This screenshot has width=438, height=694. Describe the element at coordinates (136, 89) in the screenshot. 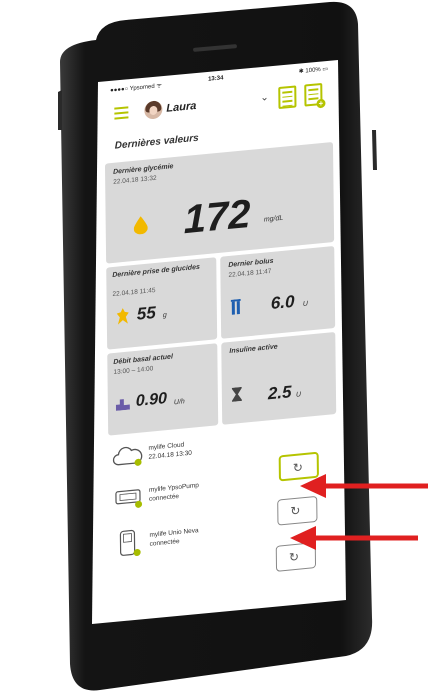

I see `carrier-label: ●●●●○ Ypsomed ᯤ` at that location.